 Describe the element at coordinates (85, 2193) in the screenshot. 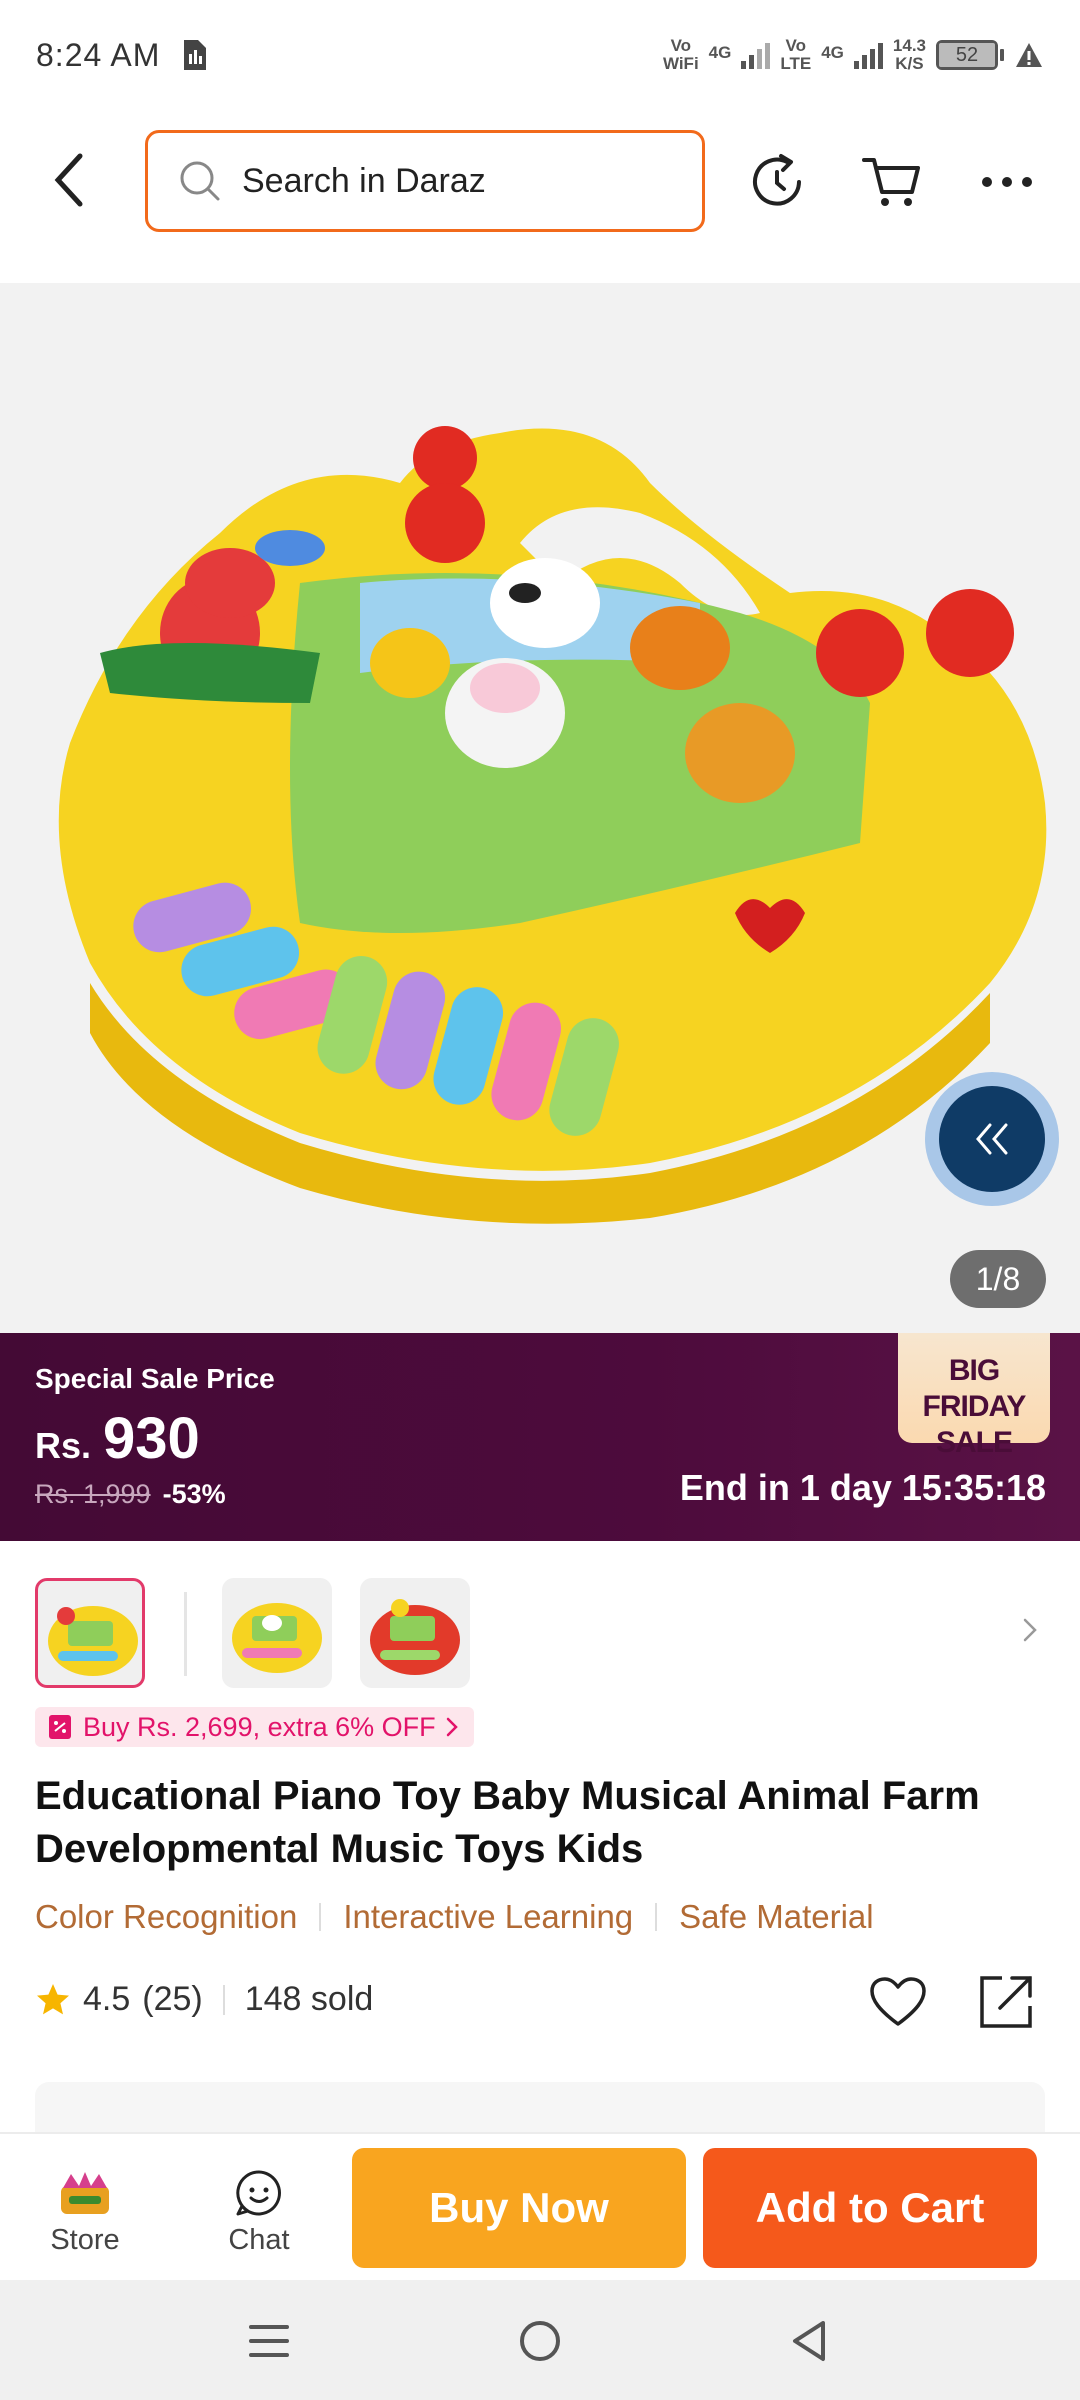

I see `store-logo-icon` at that location.